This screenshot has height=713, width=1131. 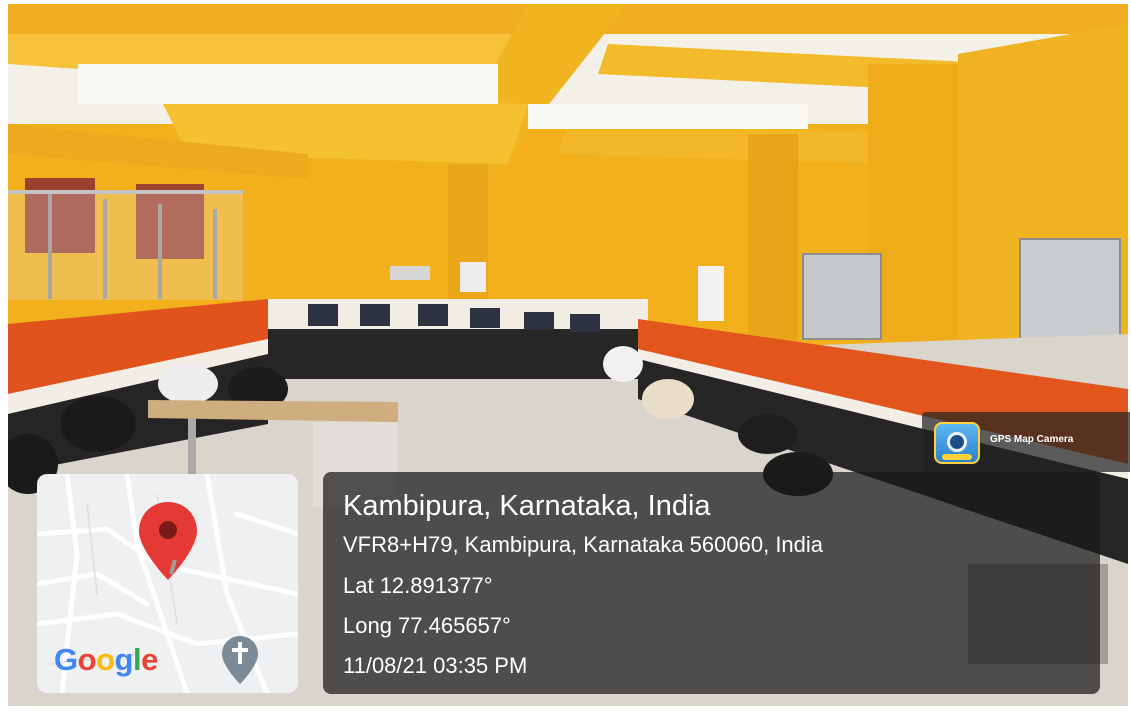 I want to click on latitude-line: Lat 12.891377°, so click(x=418, y=585).